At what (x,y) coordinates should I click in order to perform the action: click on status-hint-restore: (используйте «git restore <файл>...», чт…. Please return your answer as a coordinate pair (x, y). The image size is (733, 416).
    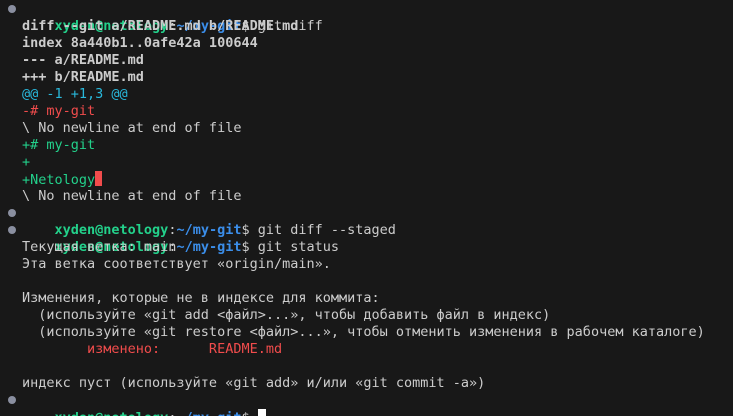
    Looking at the image, I should click on (363, 332).